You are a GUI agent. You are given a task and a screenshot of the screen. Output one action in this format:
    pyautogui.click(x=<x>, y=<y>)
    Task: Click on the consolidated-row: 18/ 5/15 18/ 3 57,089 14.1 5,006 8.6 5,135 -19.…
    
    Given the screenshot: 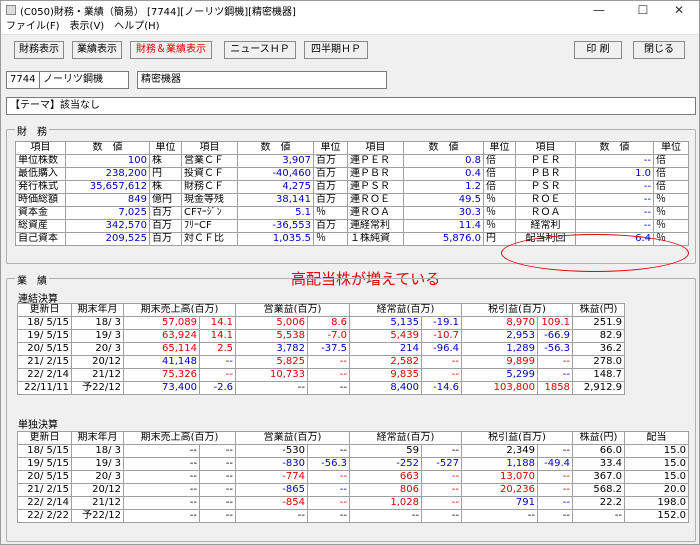 What is the action you would take?
    pyautogui.click(x=321, y=323)
    